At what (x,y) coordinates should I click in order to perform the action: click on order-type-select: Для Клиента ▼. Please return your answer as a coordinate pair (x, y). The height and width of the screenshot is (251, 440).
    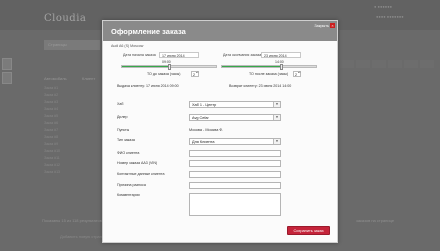
    Looking at the image, I should click on (235, 141).